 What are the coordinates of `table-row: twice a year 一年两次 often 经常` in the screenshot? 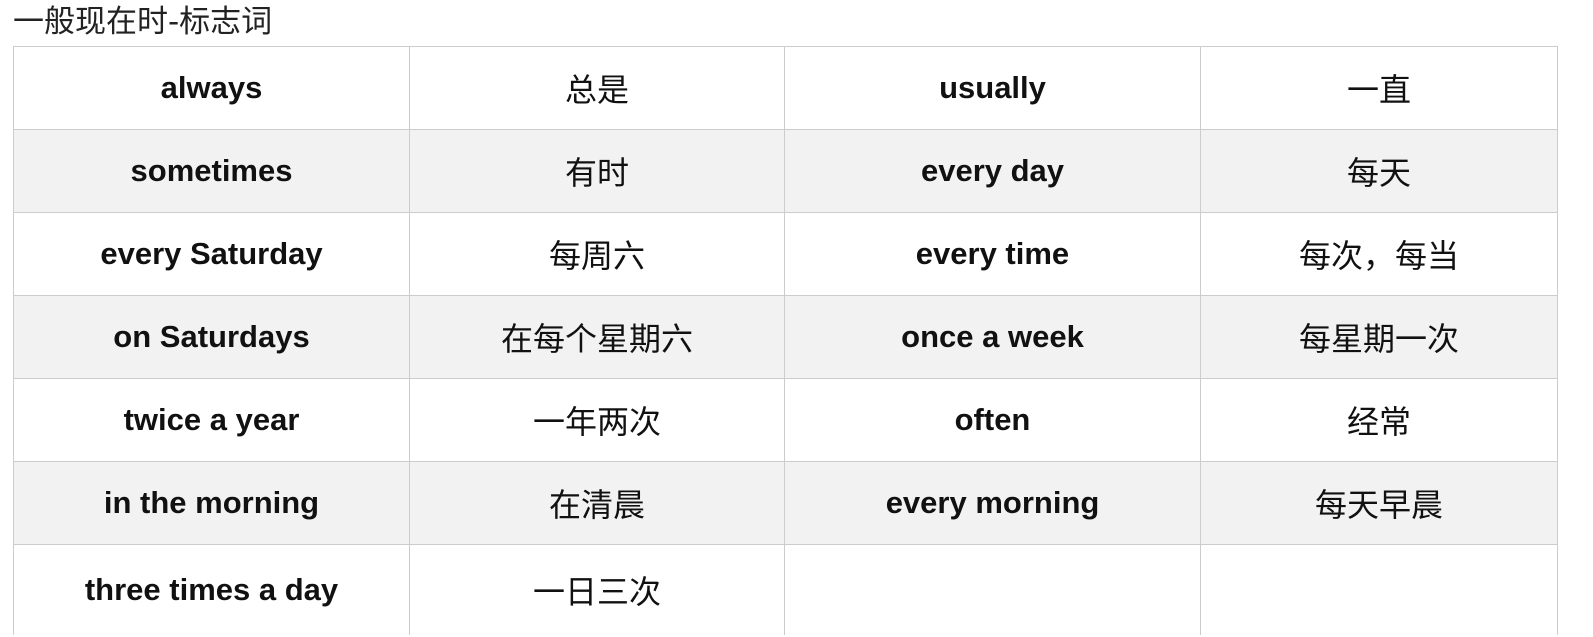 It's located at (785, 420).